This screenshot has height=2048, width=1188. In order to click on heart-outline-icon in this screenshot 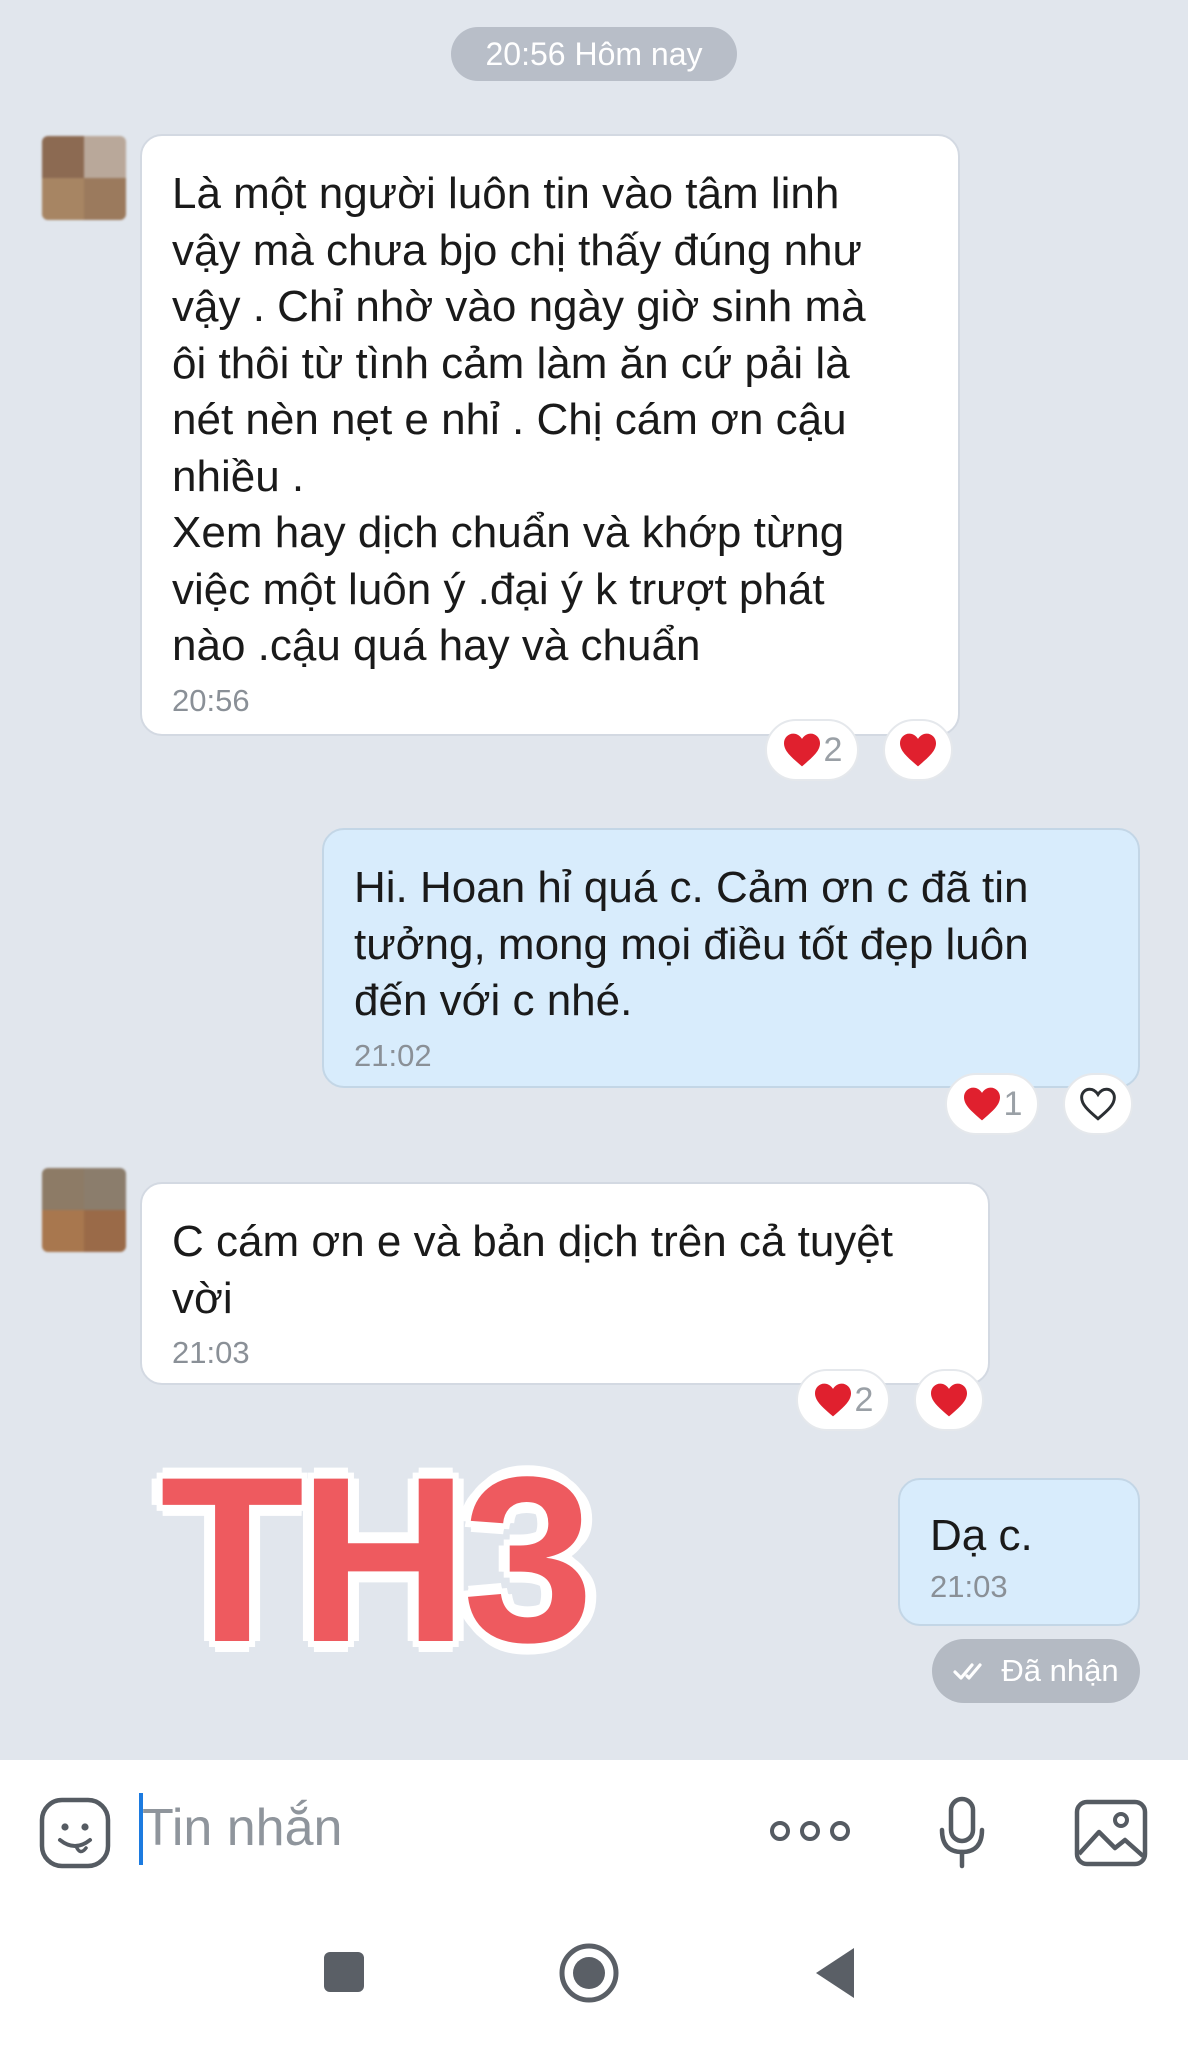, I will do `click(1098, 1104)`.